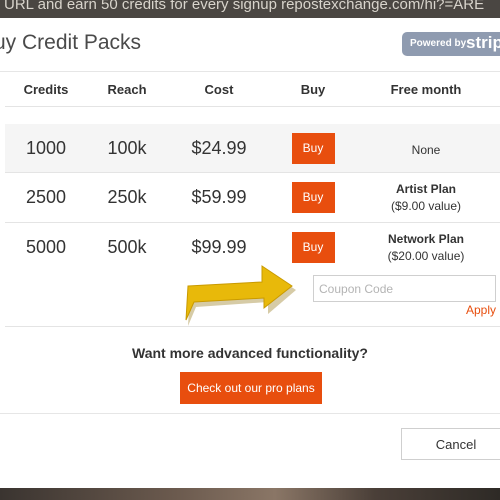  I want to click on powered-by-label: Powered by, so click(438, 43).